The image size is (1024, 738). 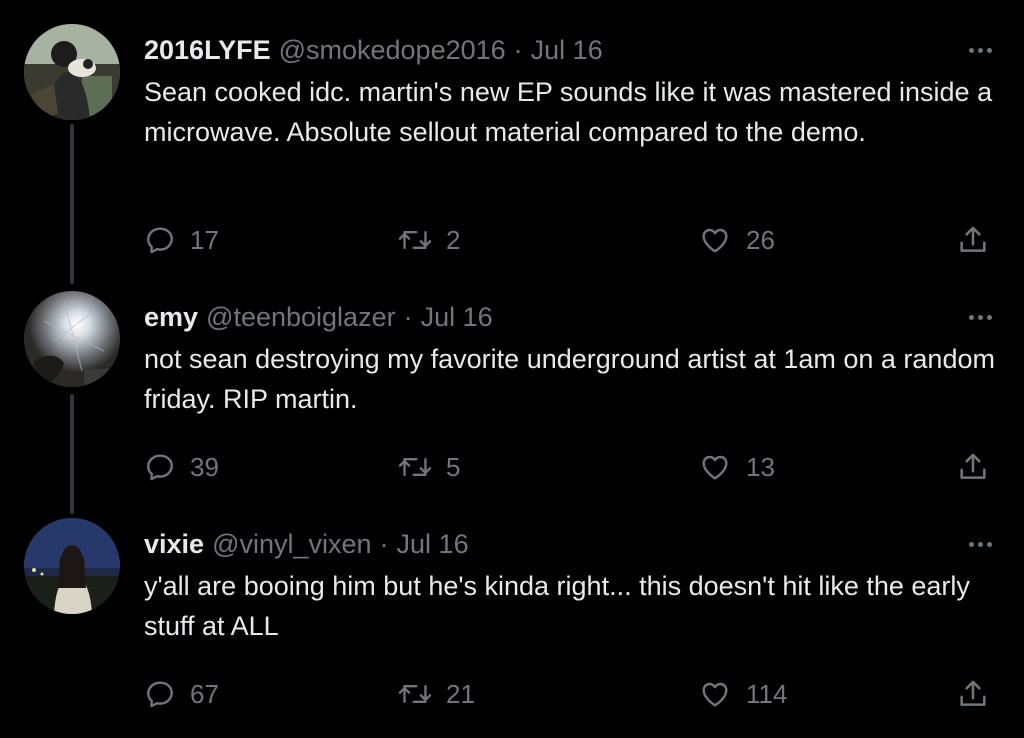 What do you see at coordinates (460, 693) in the screenshot?
I see `retweet-count: 21` at bounding box center [460, 693].